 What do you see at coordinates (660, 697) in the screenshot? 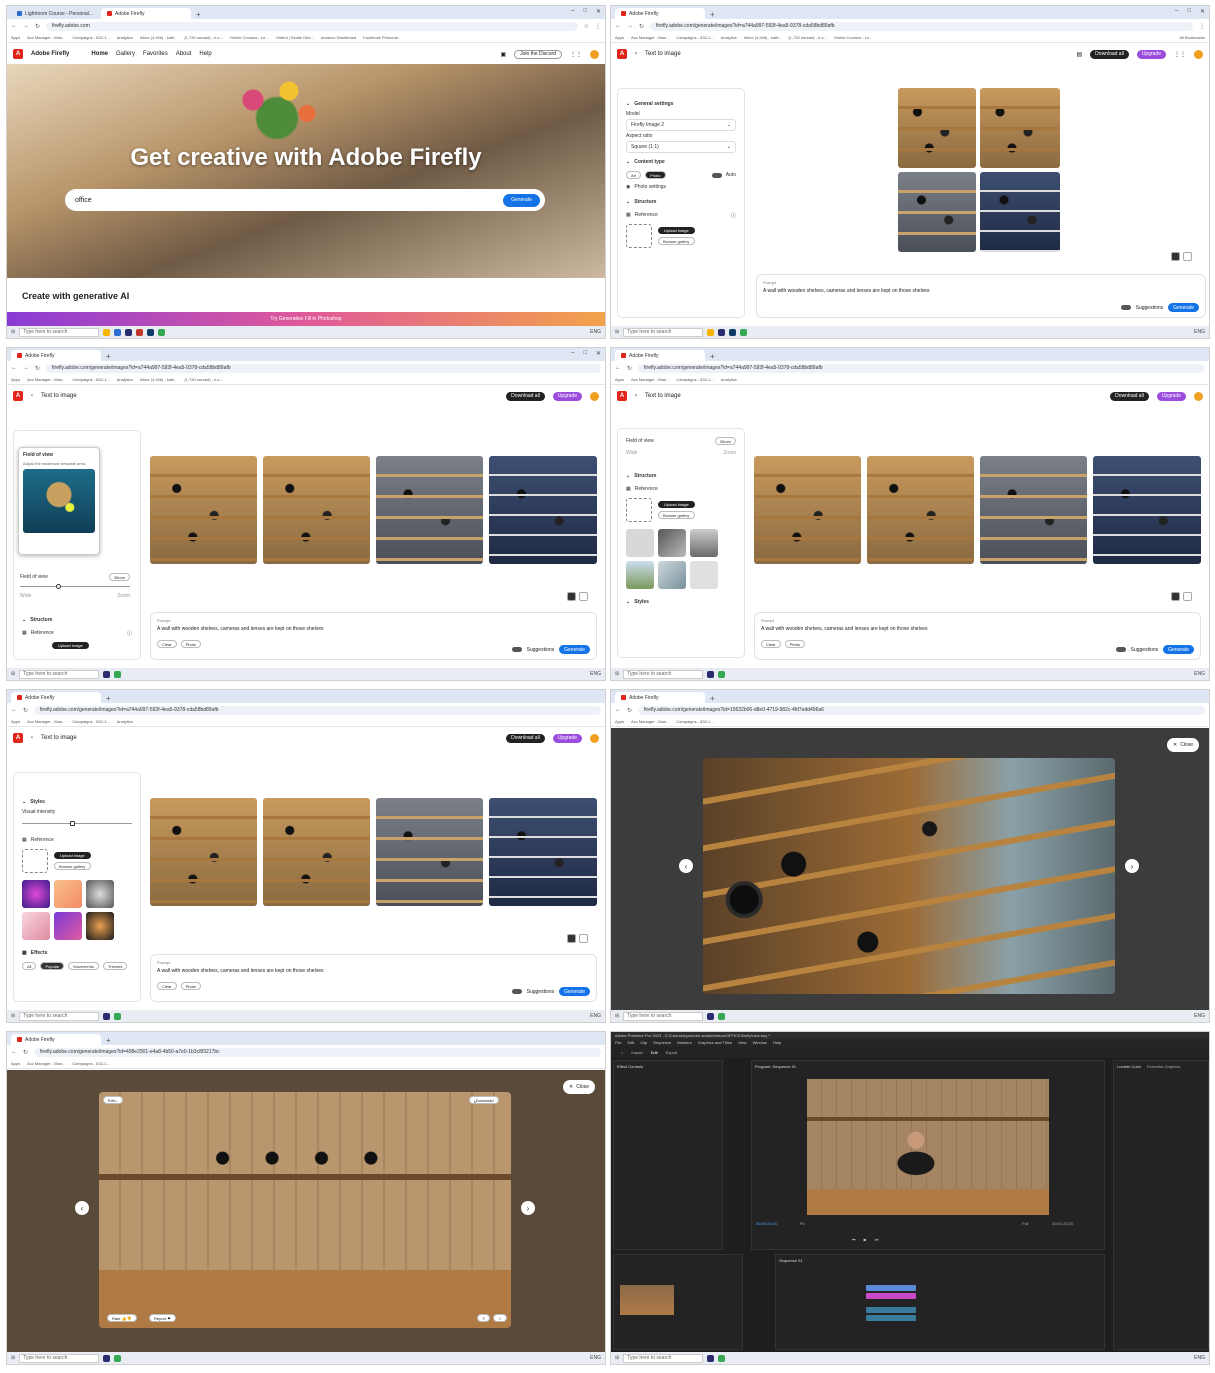
I see `browser-tab-active: Adobe Firefly` at bounding box center [660, 697].